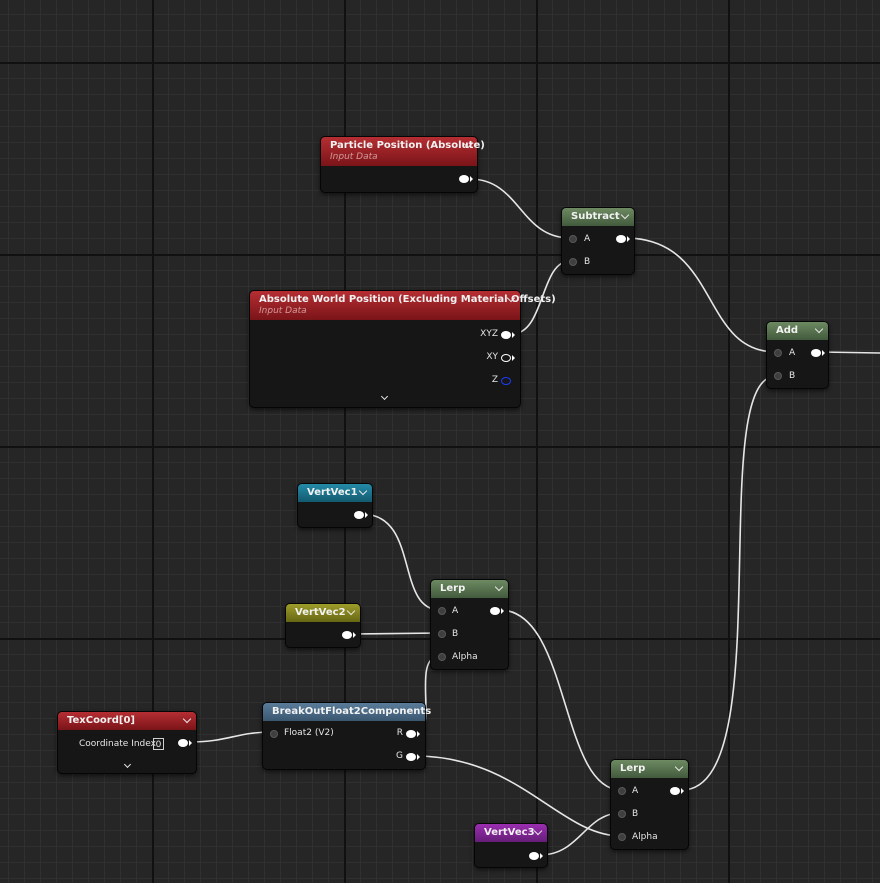 This screenshot has width=880, height=883. What do you see at coordinates (849, 352) in the screenshot?
I see `wire-add-output` at bounding box center [849, 352].